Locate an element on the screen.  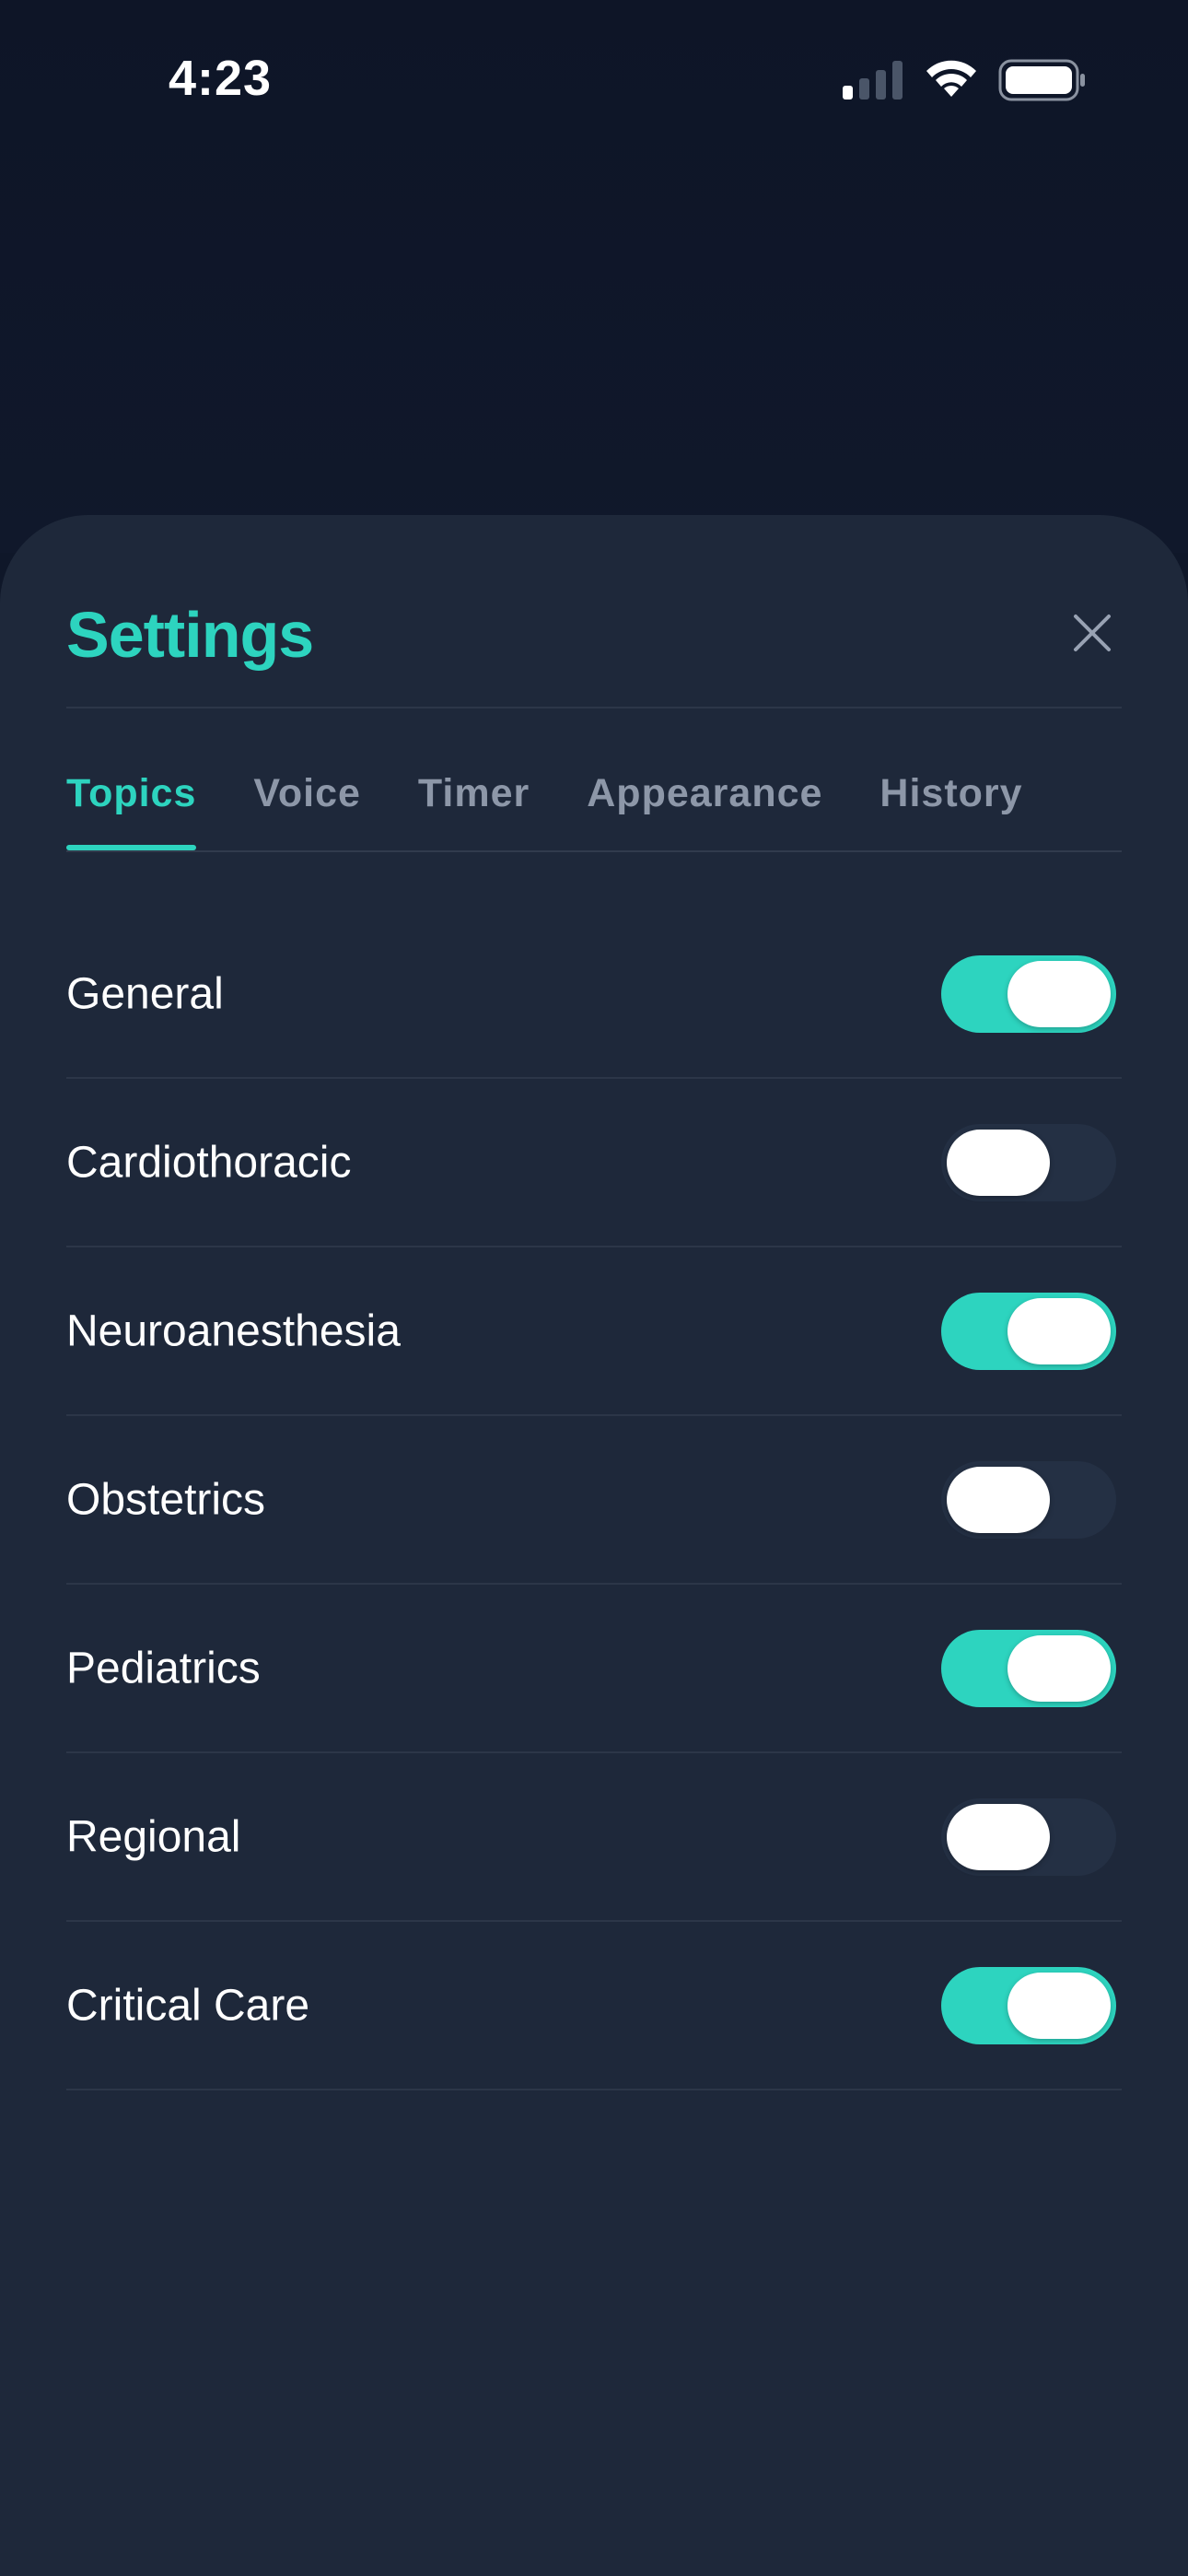
status-bar: 4:23 is located at coordinates (594, 80).